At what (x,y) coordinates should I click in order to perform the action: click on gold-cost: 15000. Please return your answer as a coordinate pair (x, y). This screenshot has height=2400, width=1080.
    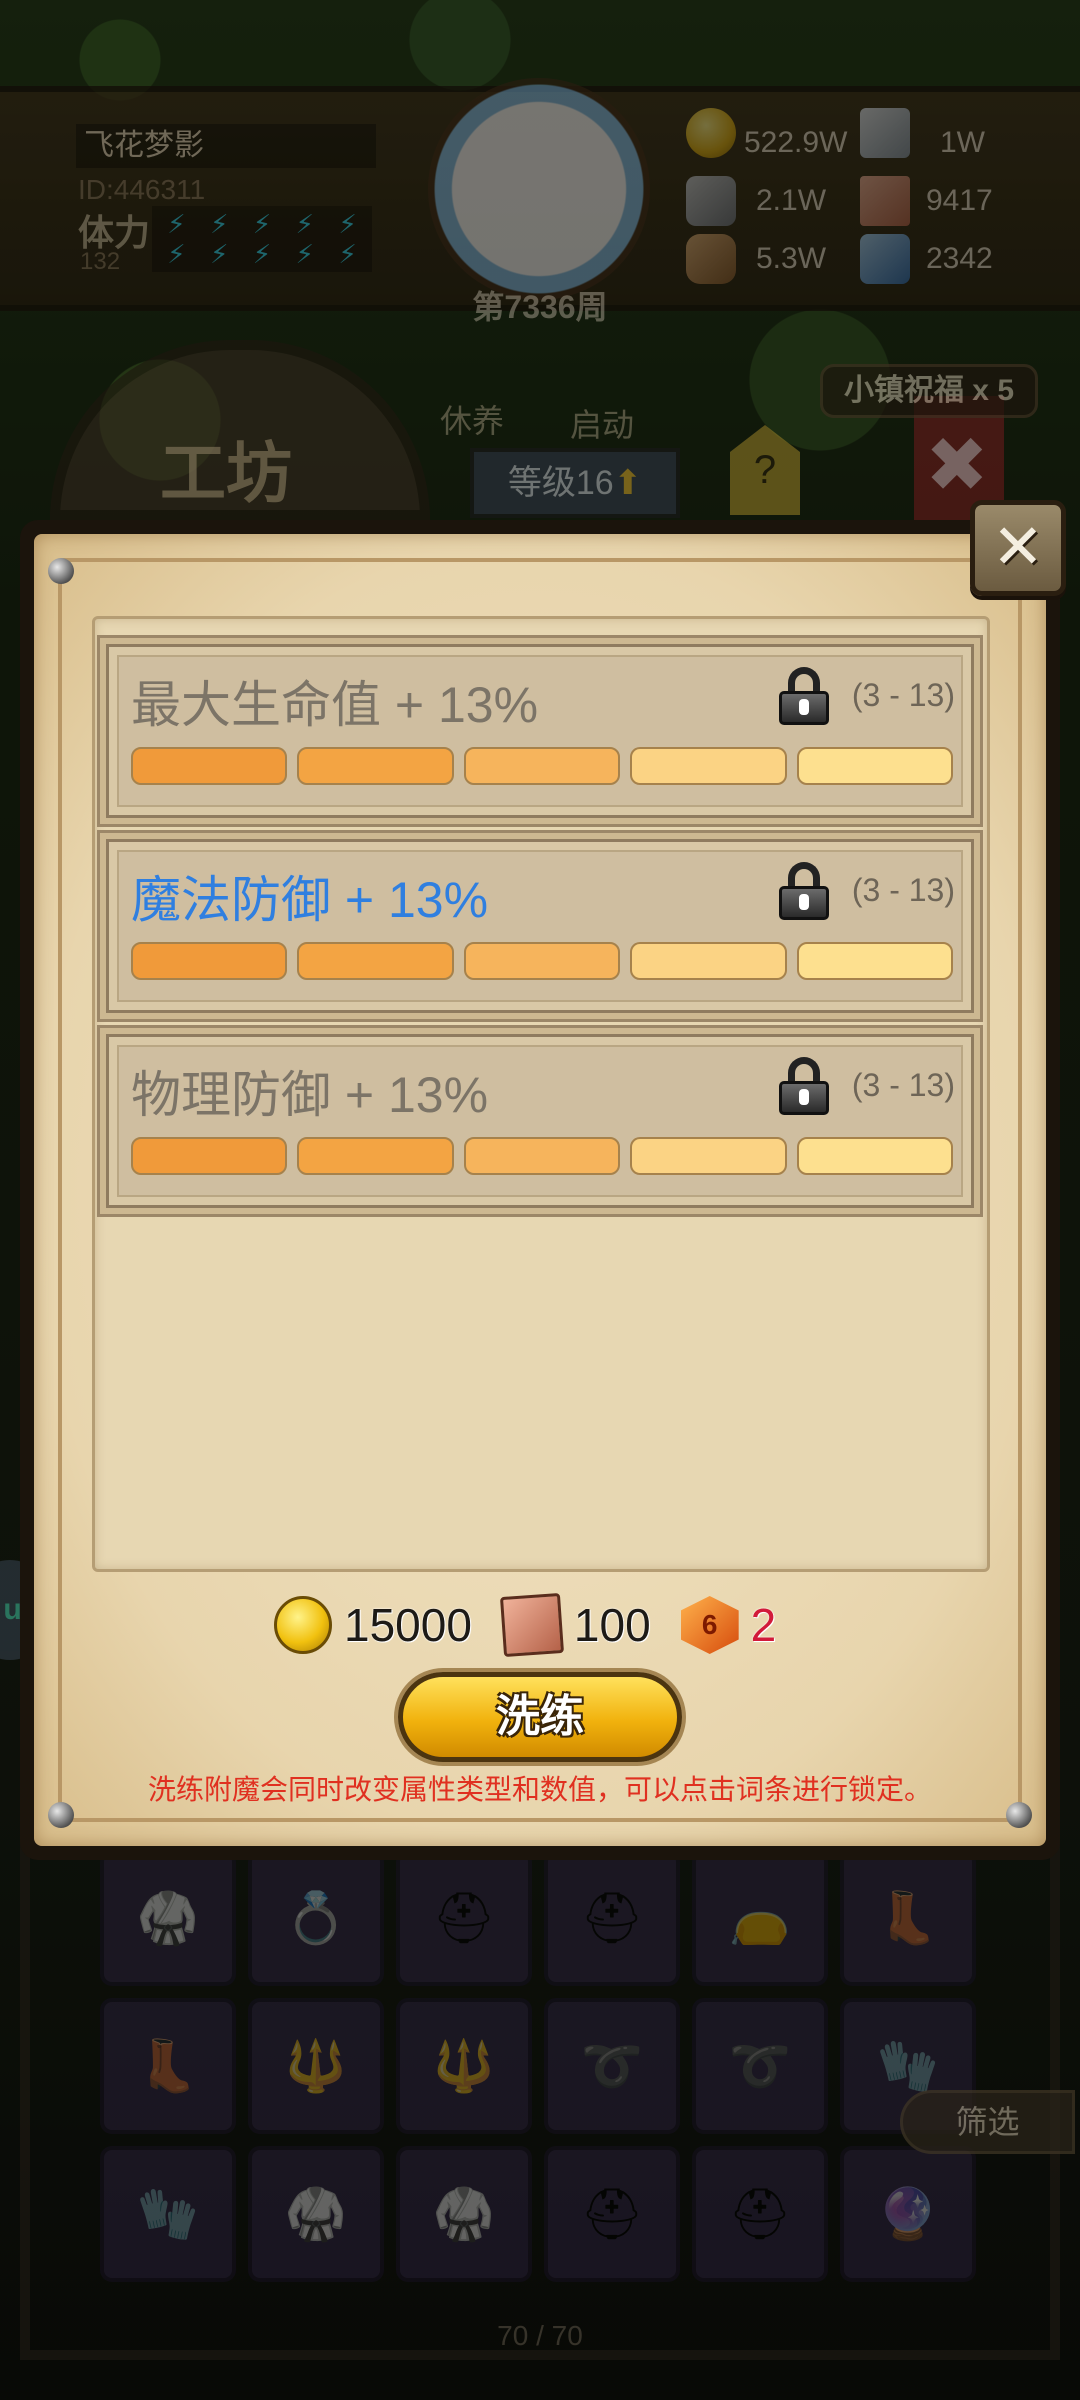
    Looking at the image, I should click on (408, 1625).